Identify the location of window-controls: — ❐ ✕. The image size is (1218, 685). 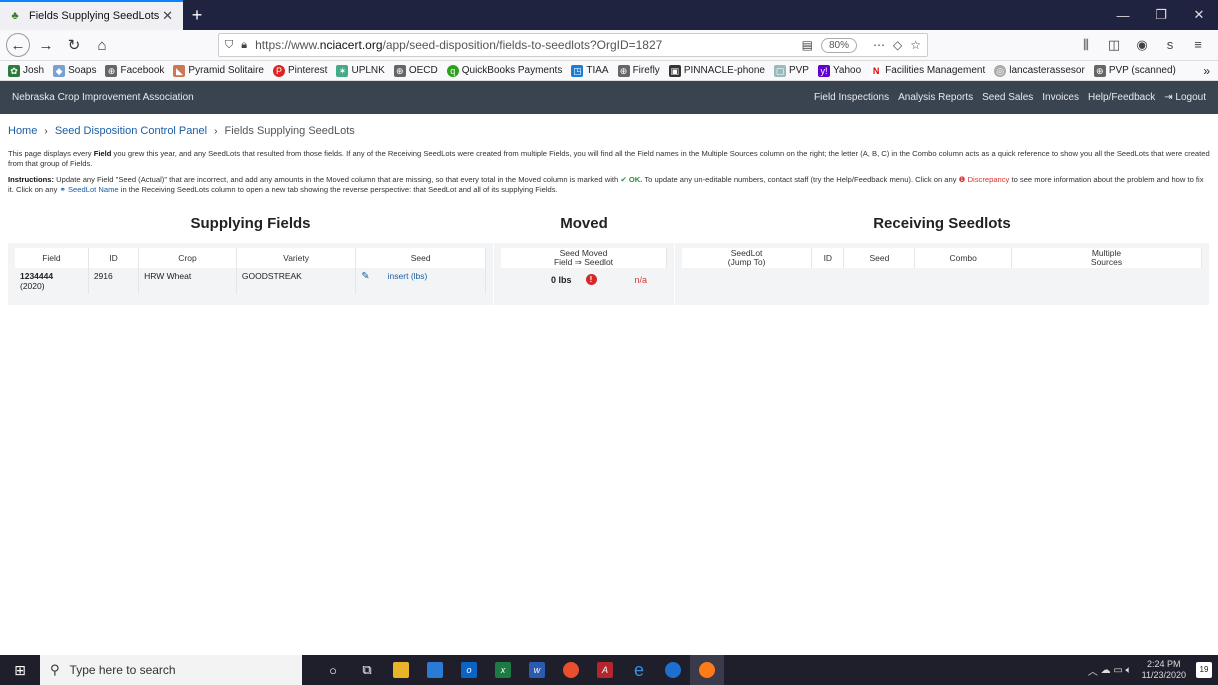
(1161, 15).